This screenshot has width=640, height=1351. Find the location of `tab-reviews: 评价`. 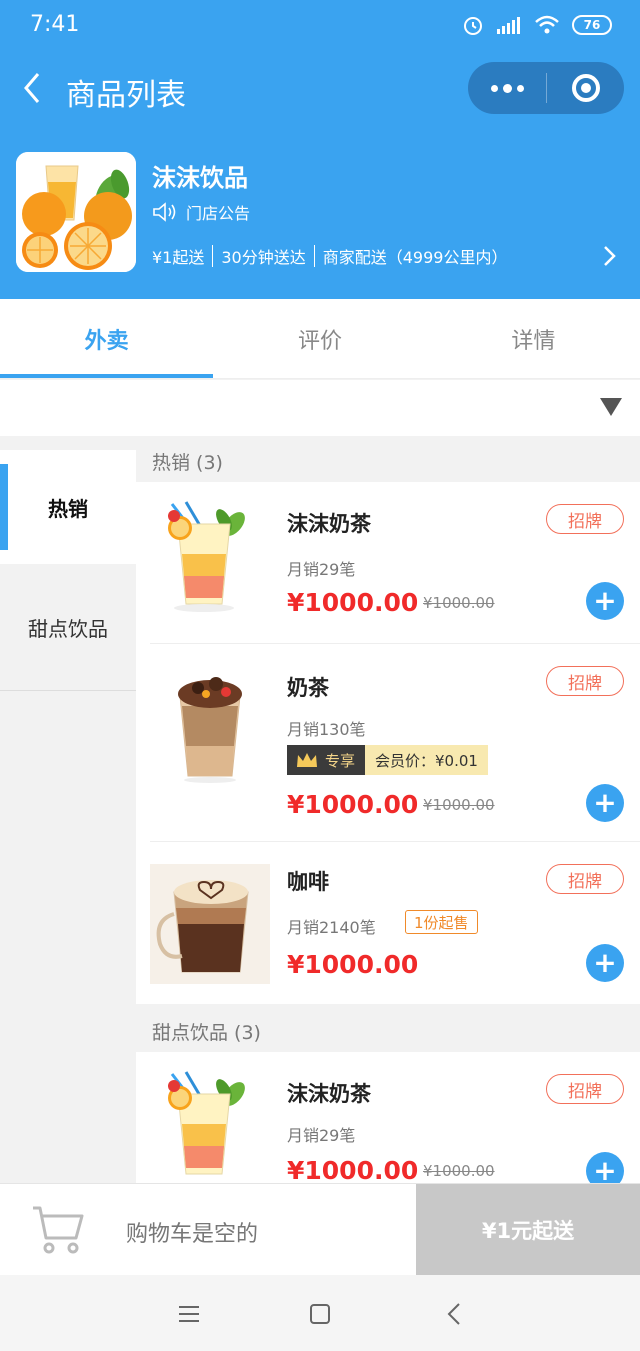

tab-reviews: 评价 is located at coordinates (319, 338).